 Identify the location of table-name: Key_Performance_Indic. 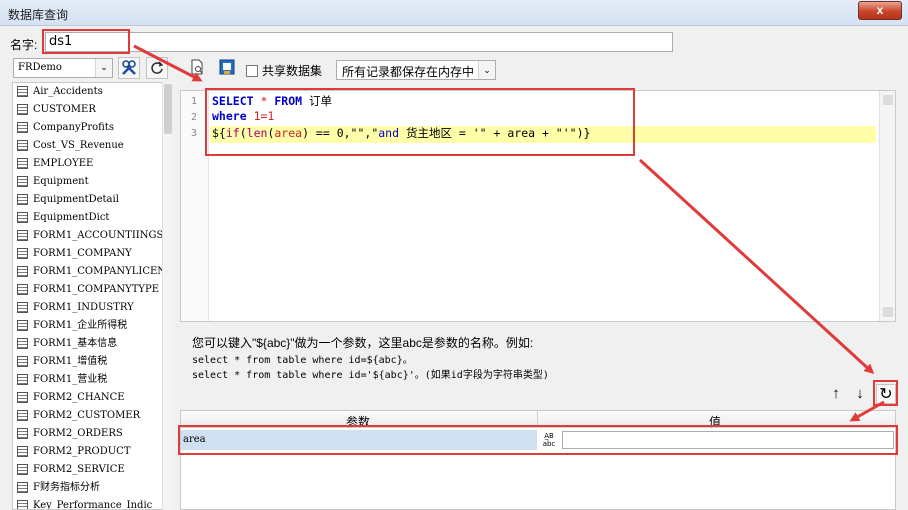
(93, 505).